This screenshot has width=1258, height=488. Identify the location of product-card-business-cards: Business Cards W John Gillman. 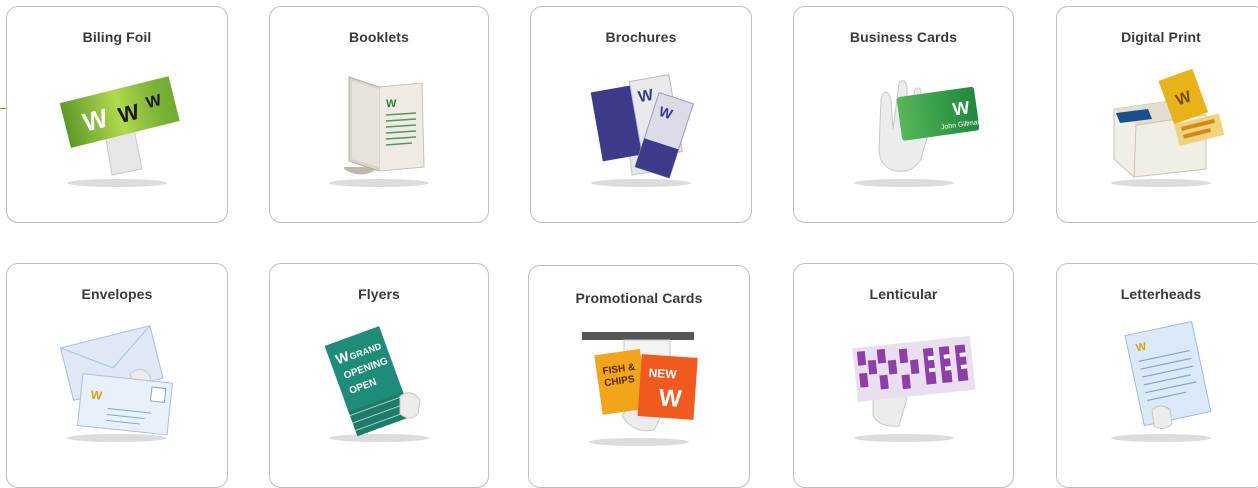
(903, 114).